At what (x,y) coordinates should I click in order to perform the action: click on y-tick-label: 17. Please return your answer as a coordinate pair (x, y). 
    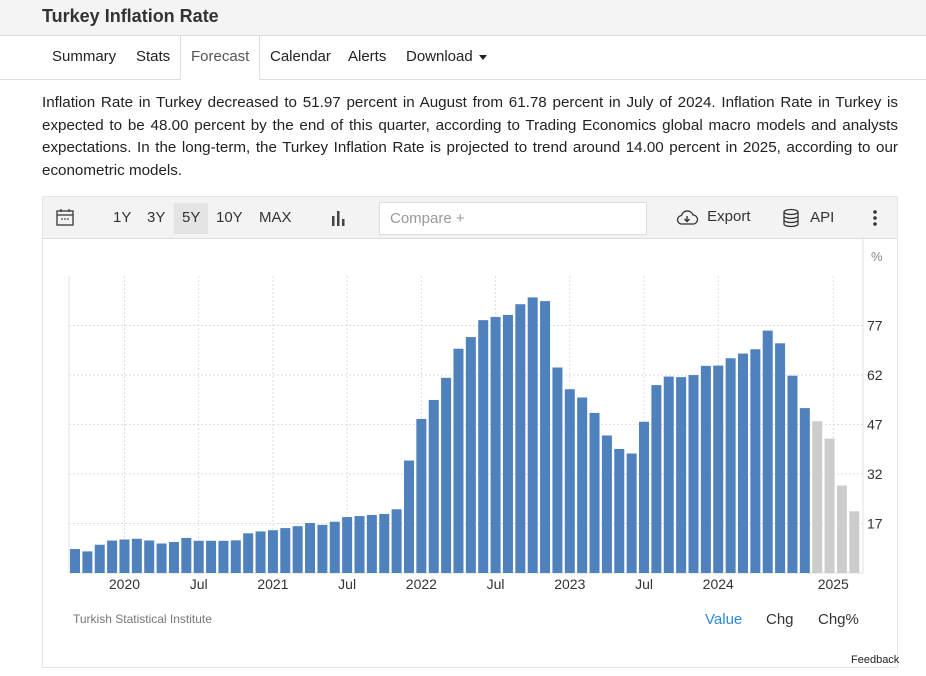
    Looking at the image, I should click on (875, 524).